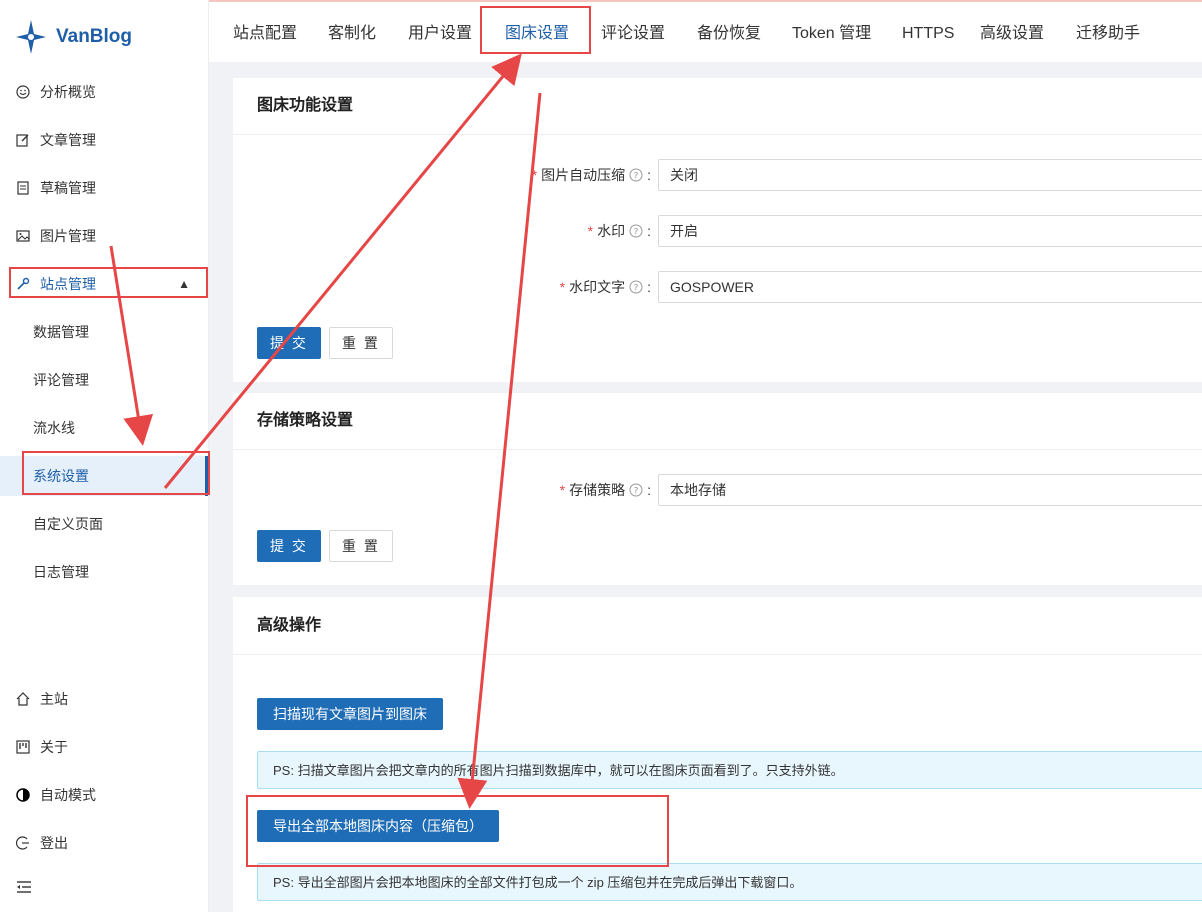 The image size is (1202, 912). Describe the element at coordinates (265, 33) in the screenshot. I see `tab-site-config: 站点配置` at that location.